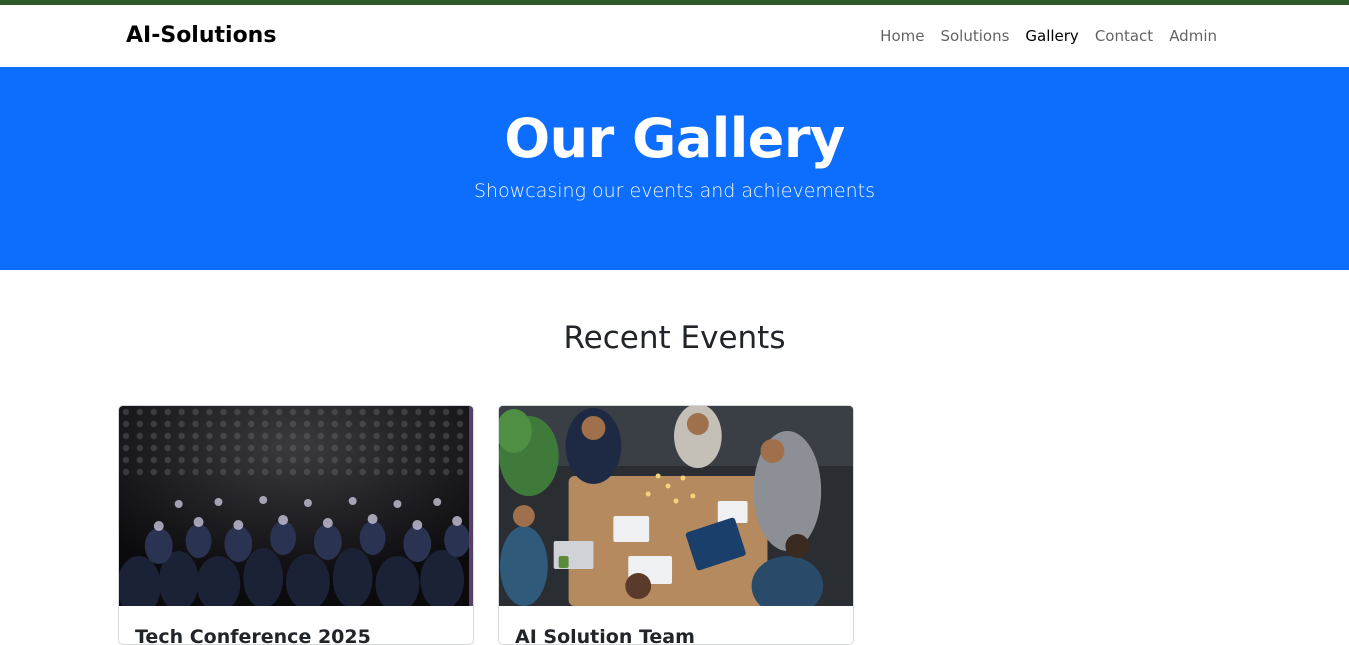  I want to click on hero-title: Our Gallery, so click(674, 138).